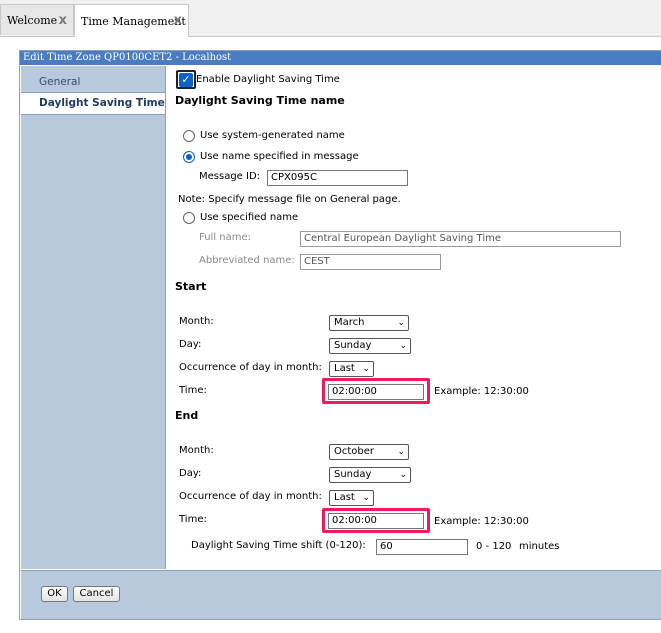 Image resolution: width=661 pixels, height=633 pixels. What do you see at coordinates (190, 344) in the screenshot?
I see `start-day-label: Day:` at bounding box center [190, 344].